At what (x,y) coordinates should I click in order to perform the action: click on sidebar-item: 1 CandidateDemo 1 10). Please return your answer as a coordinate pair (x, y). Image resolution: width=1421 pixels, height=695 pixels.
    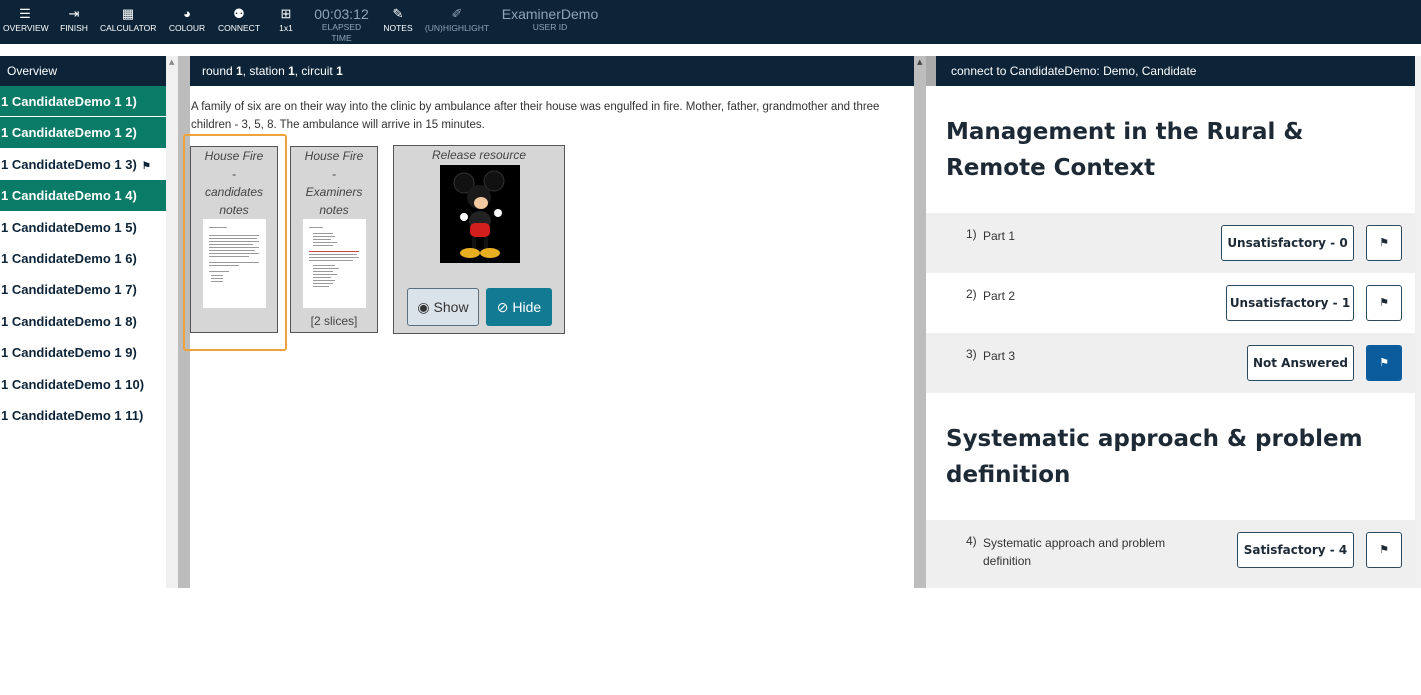
    Looking at the image, I should click on (83, 384).